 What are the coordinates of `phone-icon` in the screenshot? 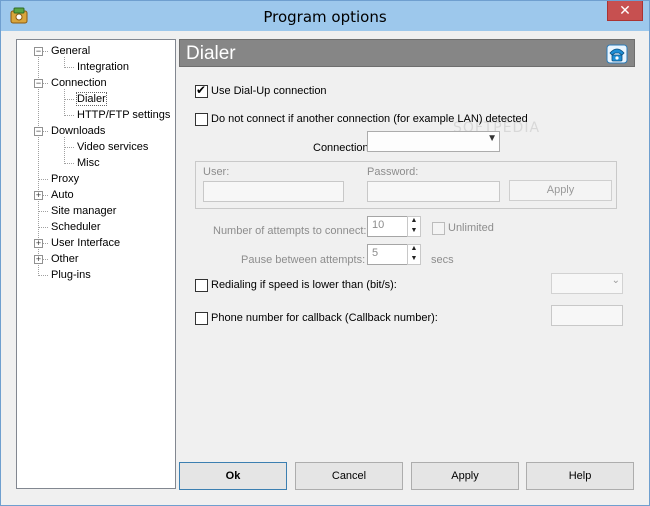 It's located at (617, 54).